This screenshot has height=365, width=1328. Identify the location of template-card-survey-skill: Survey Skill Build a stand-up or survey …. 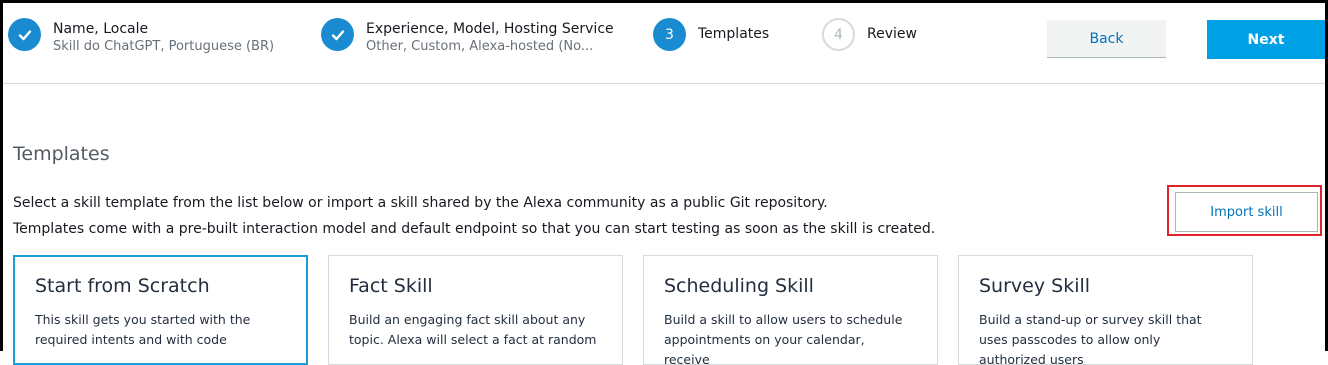
(1105, 310).